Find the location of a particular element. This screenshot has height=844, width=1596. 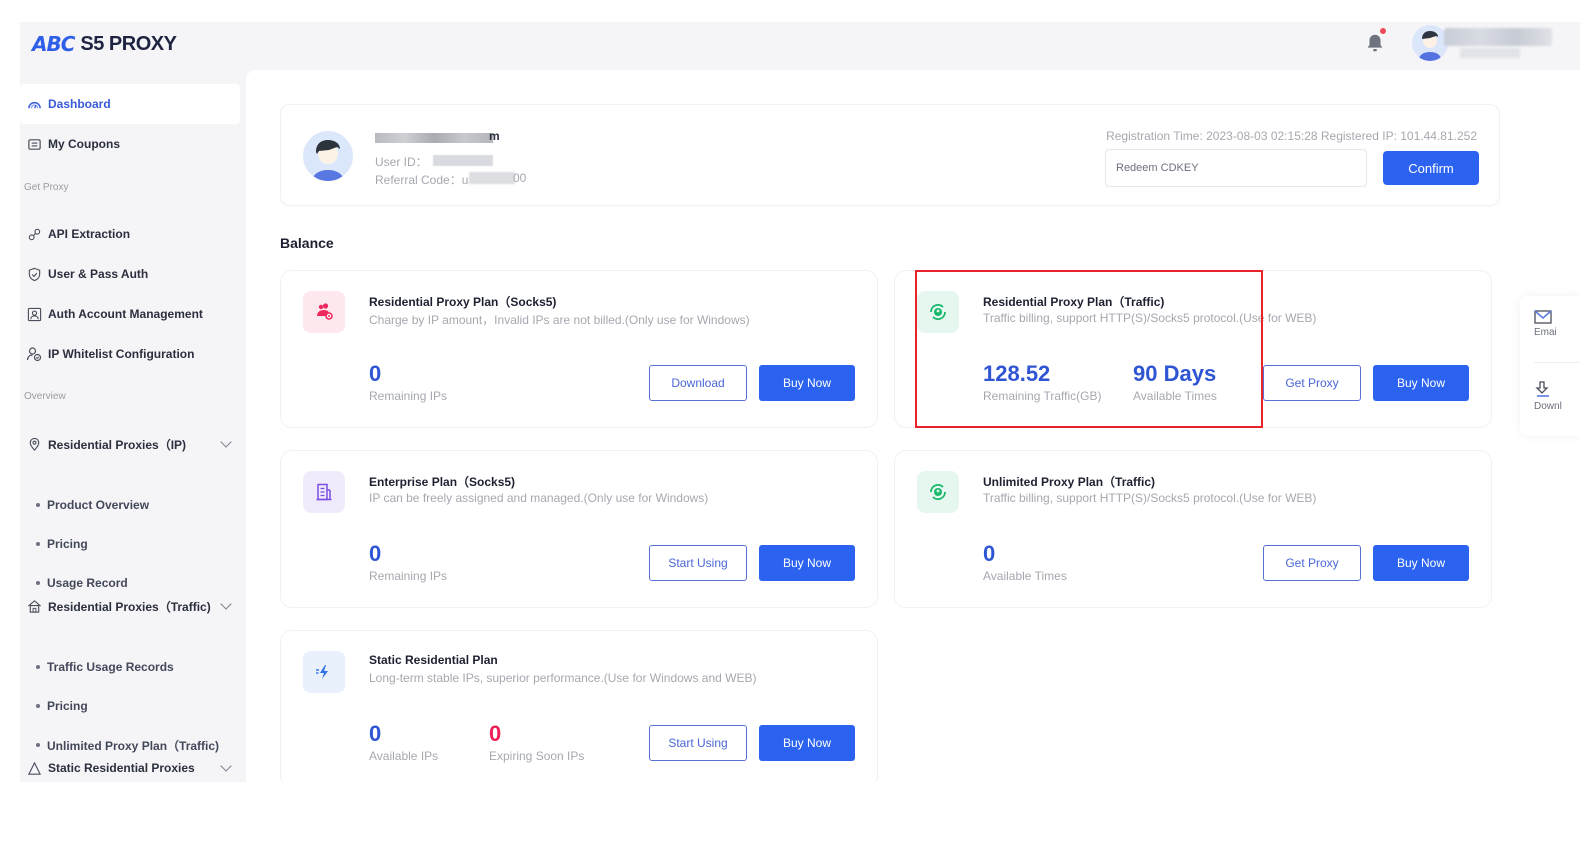

sidebar-item-dashboard: Dashboard is located at coordinates (130, 104).